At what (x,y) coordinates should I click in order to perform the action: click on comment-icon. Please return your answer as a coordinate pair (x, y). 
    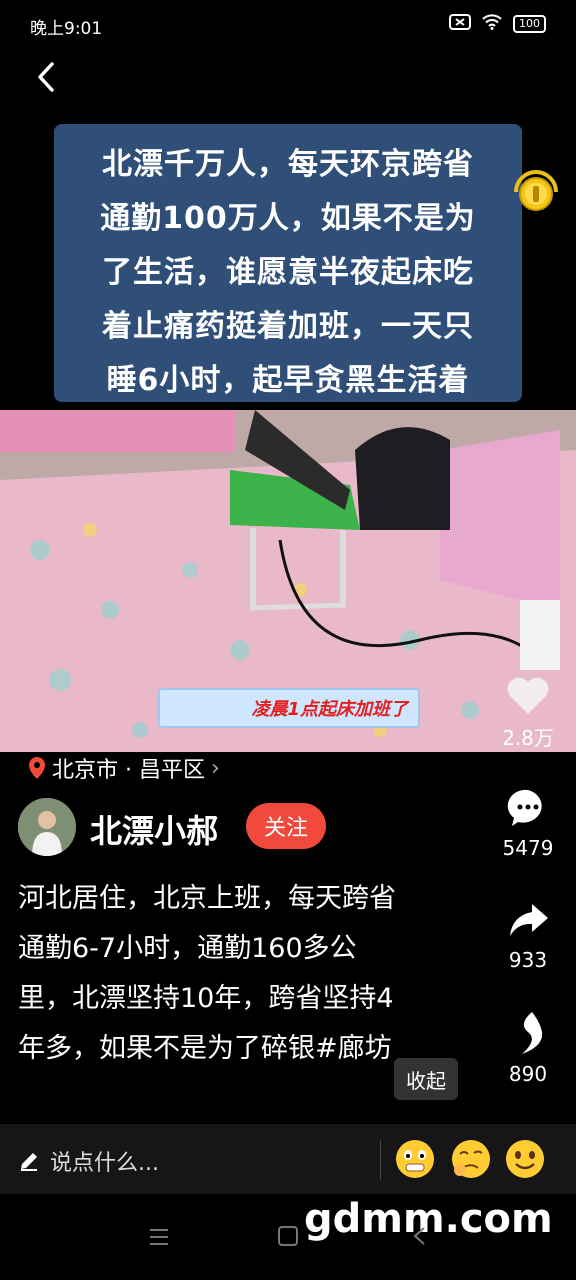
    Looking at the image, I should click on (524, 807).